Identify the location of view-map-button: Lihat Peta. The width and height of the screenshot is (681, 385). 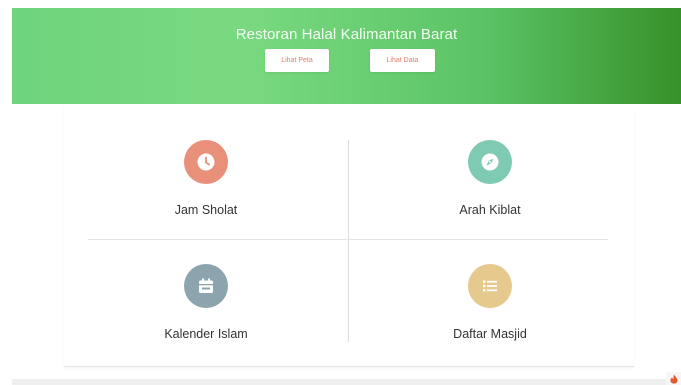
(297, 60).